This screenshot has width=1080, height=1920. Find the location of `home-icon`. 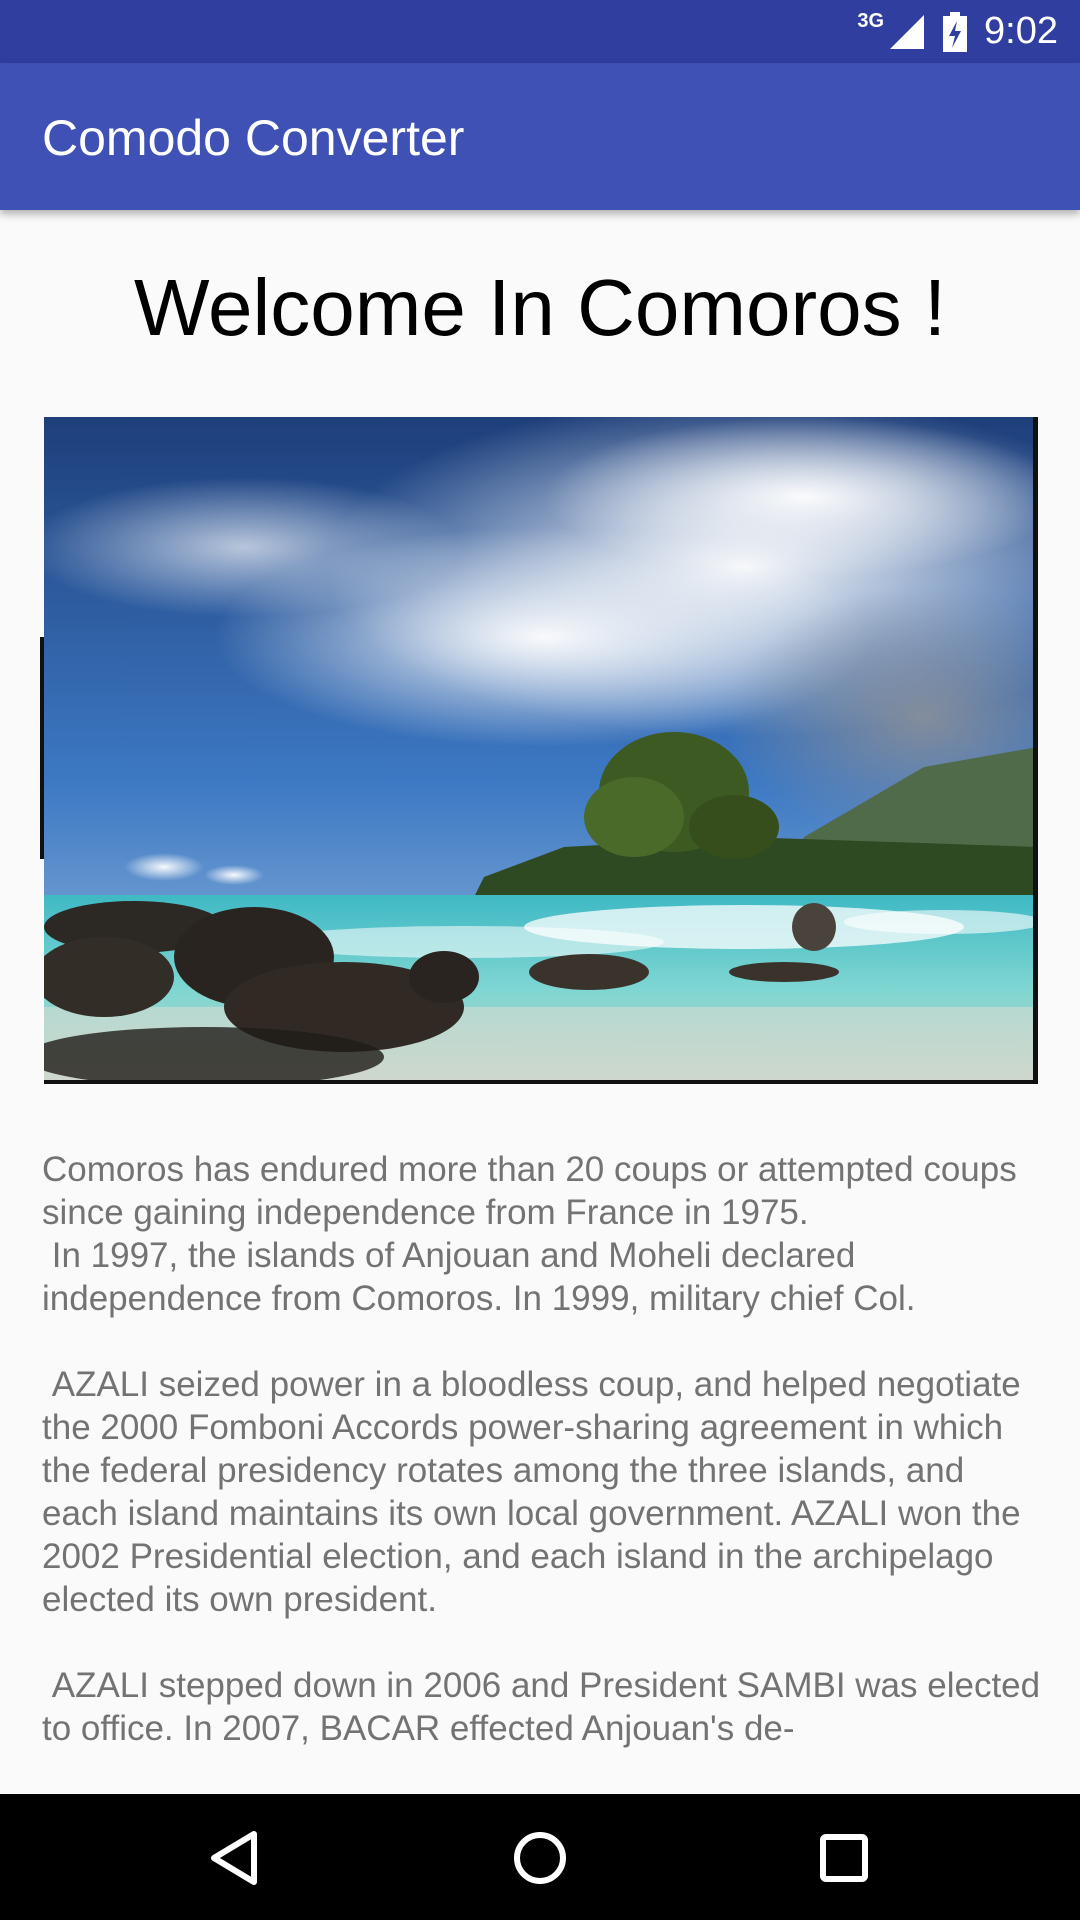

home-icon is located at coordinates (540, 1858).